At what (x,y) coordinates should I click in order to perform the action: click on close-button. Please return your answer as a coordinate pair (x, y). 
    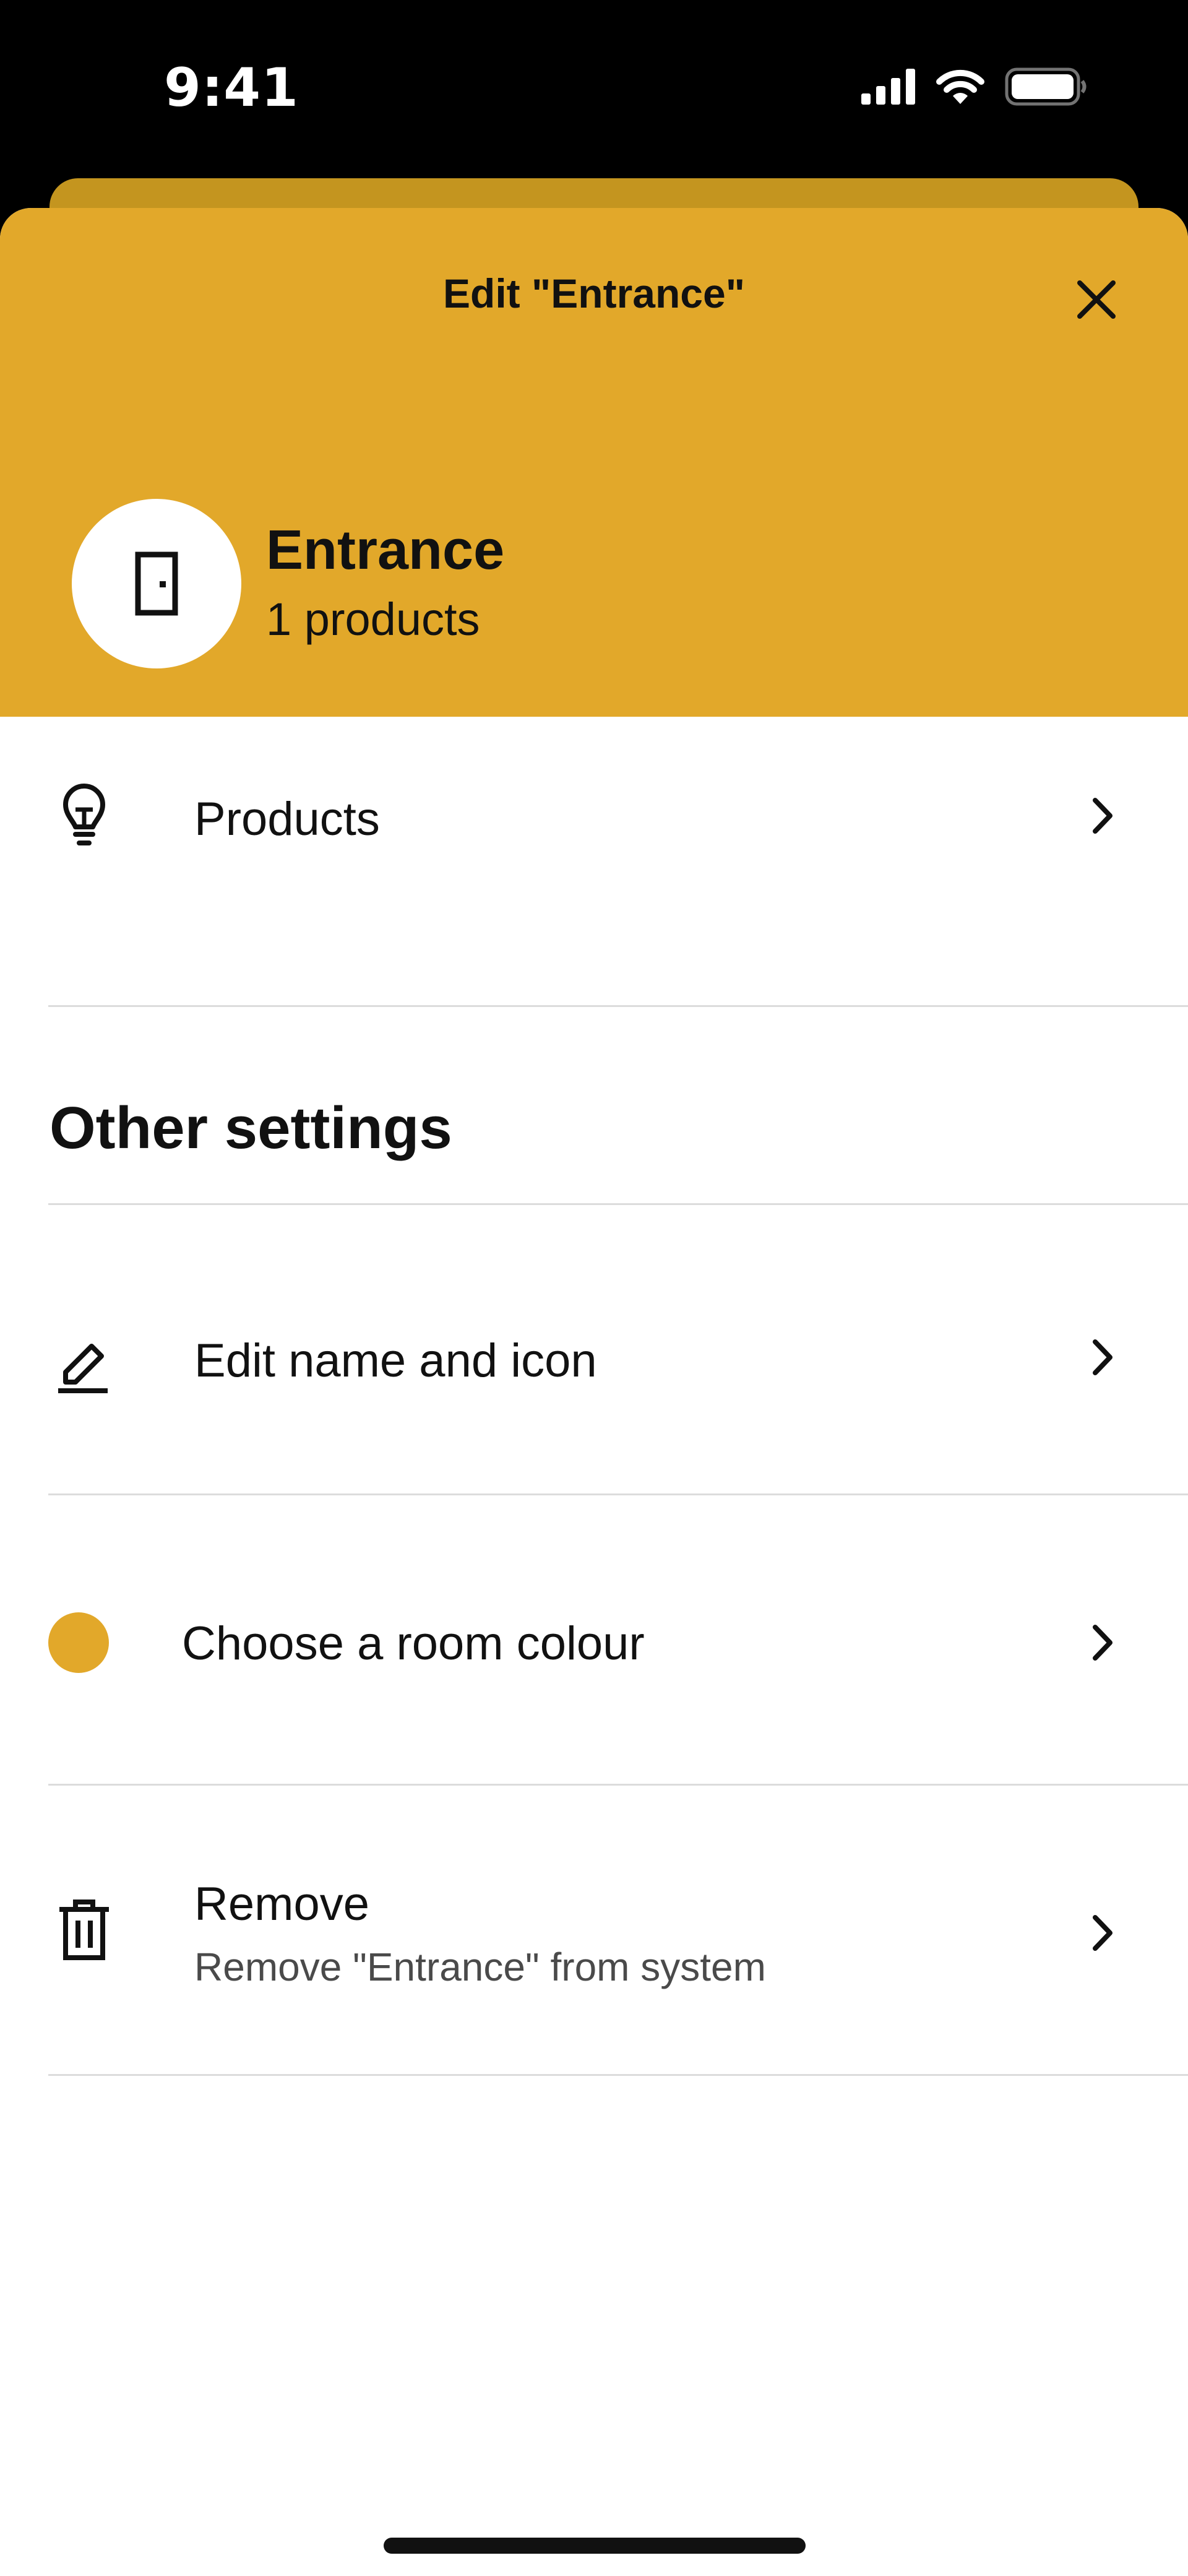
    Looking at the image, I should click on (1096, 299).